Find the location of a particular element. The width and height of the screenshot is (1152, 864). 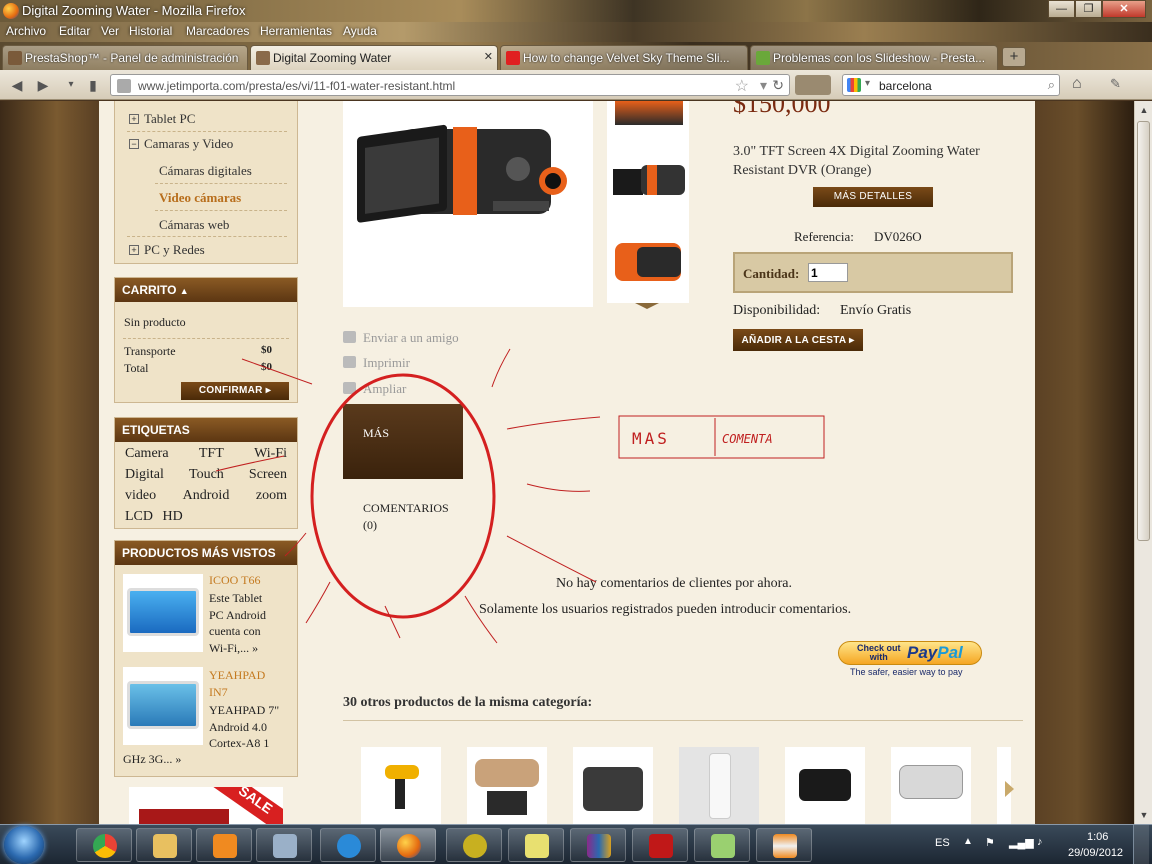

app-taskbar-button is located at coordinates (474, 845).